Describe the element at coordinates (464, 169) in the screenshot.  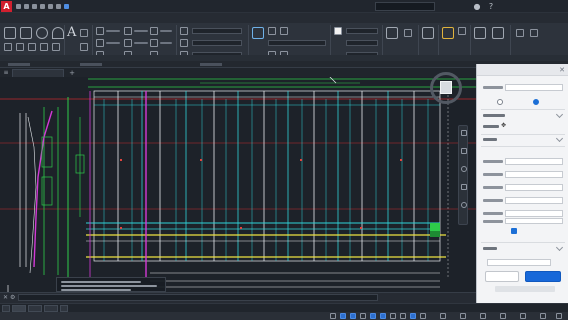
I see `orbit-icon` at that location.